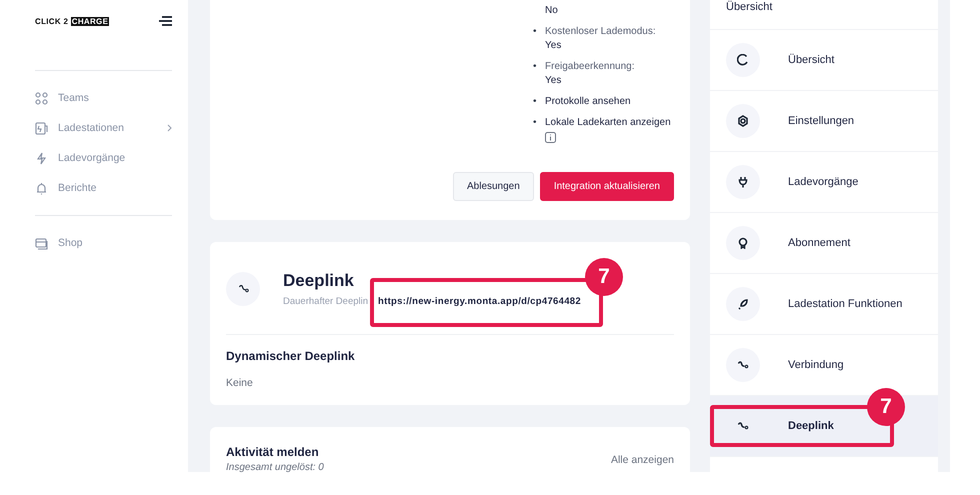 The image size is (980, 495). Describe the element at coordinates (72, 21) in the screenshot. I see `logo: CLICK 2 CHARGE` at that location.